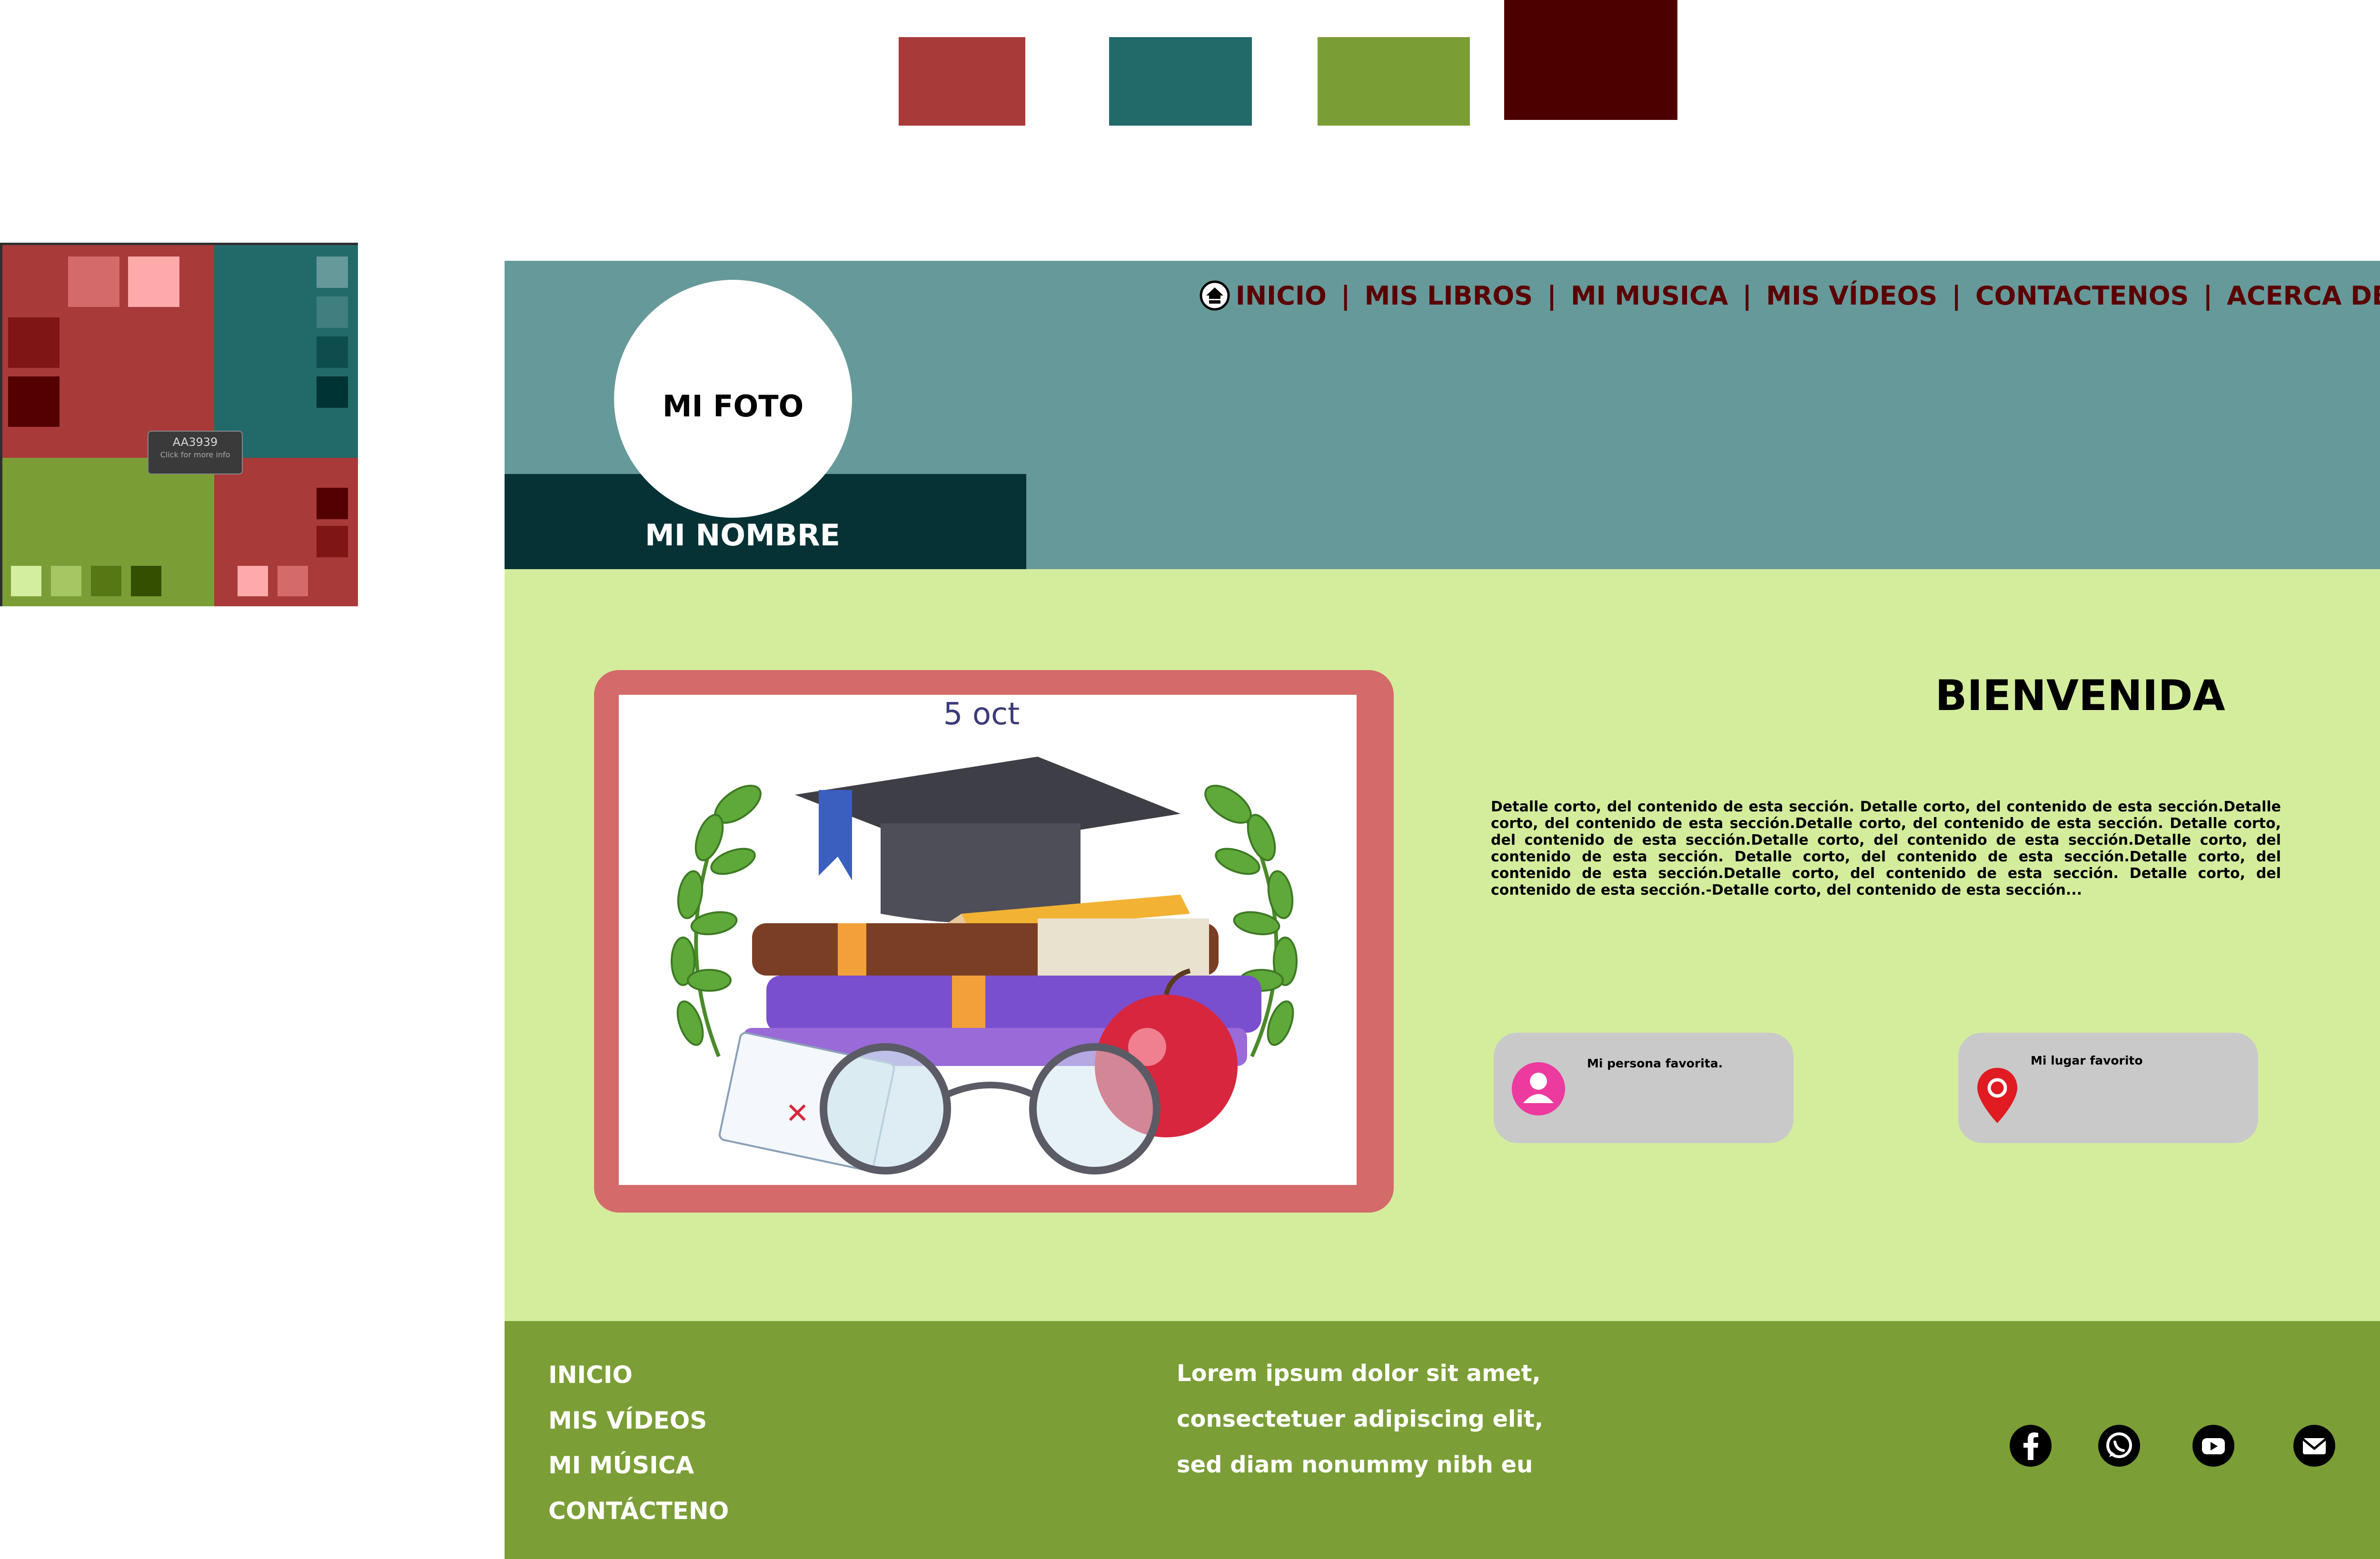  I want to click on footer-link-mis-videos: MIS VÍDEOS, so click(627, 1420).